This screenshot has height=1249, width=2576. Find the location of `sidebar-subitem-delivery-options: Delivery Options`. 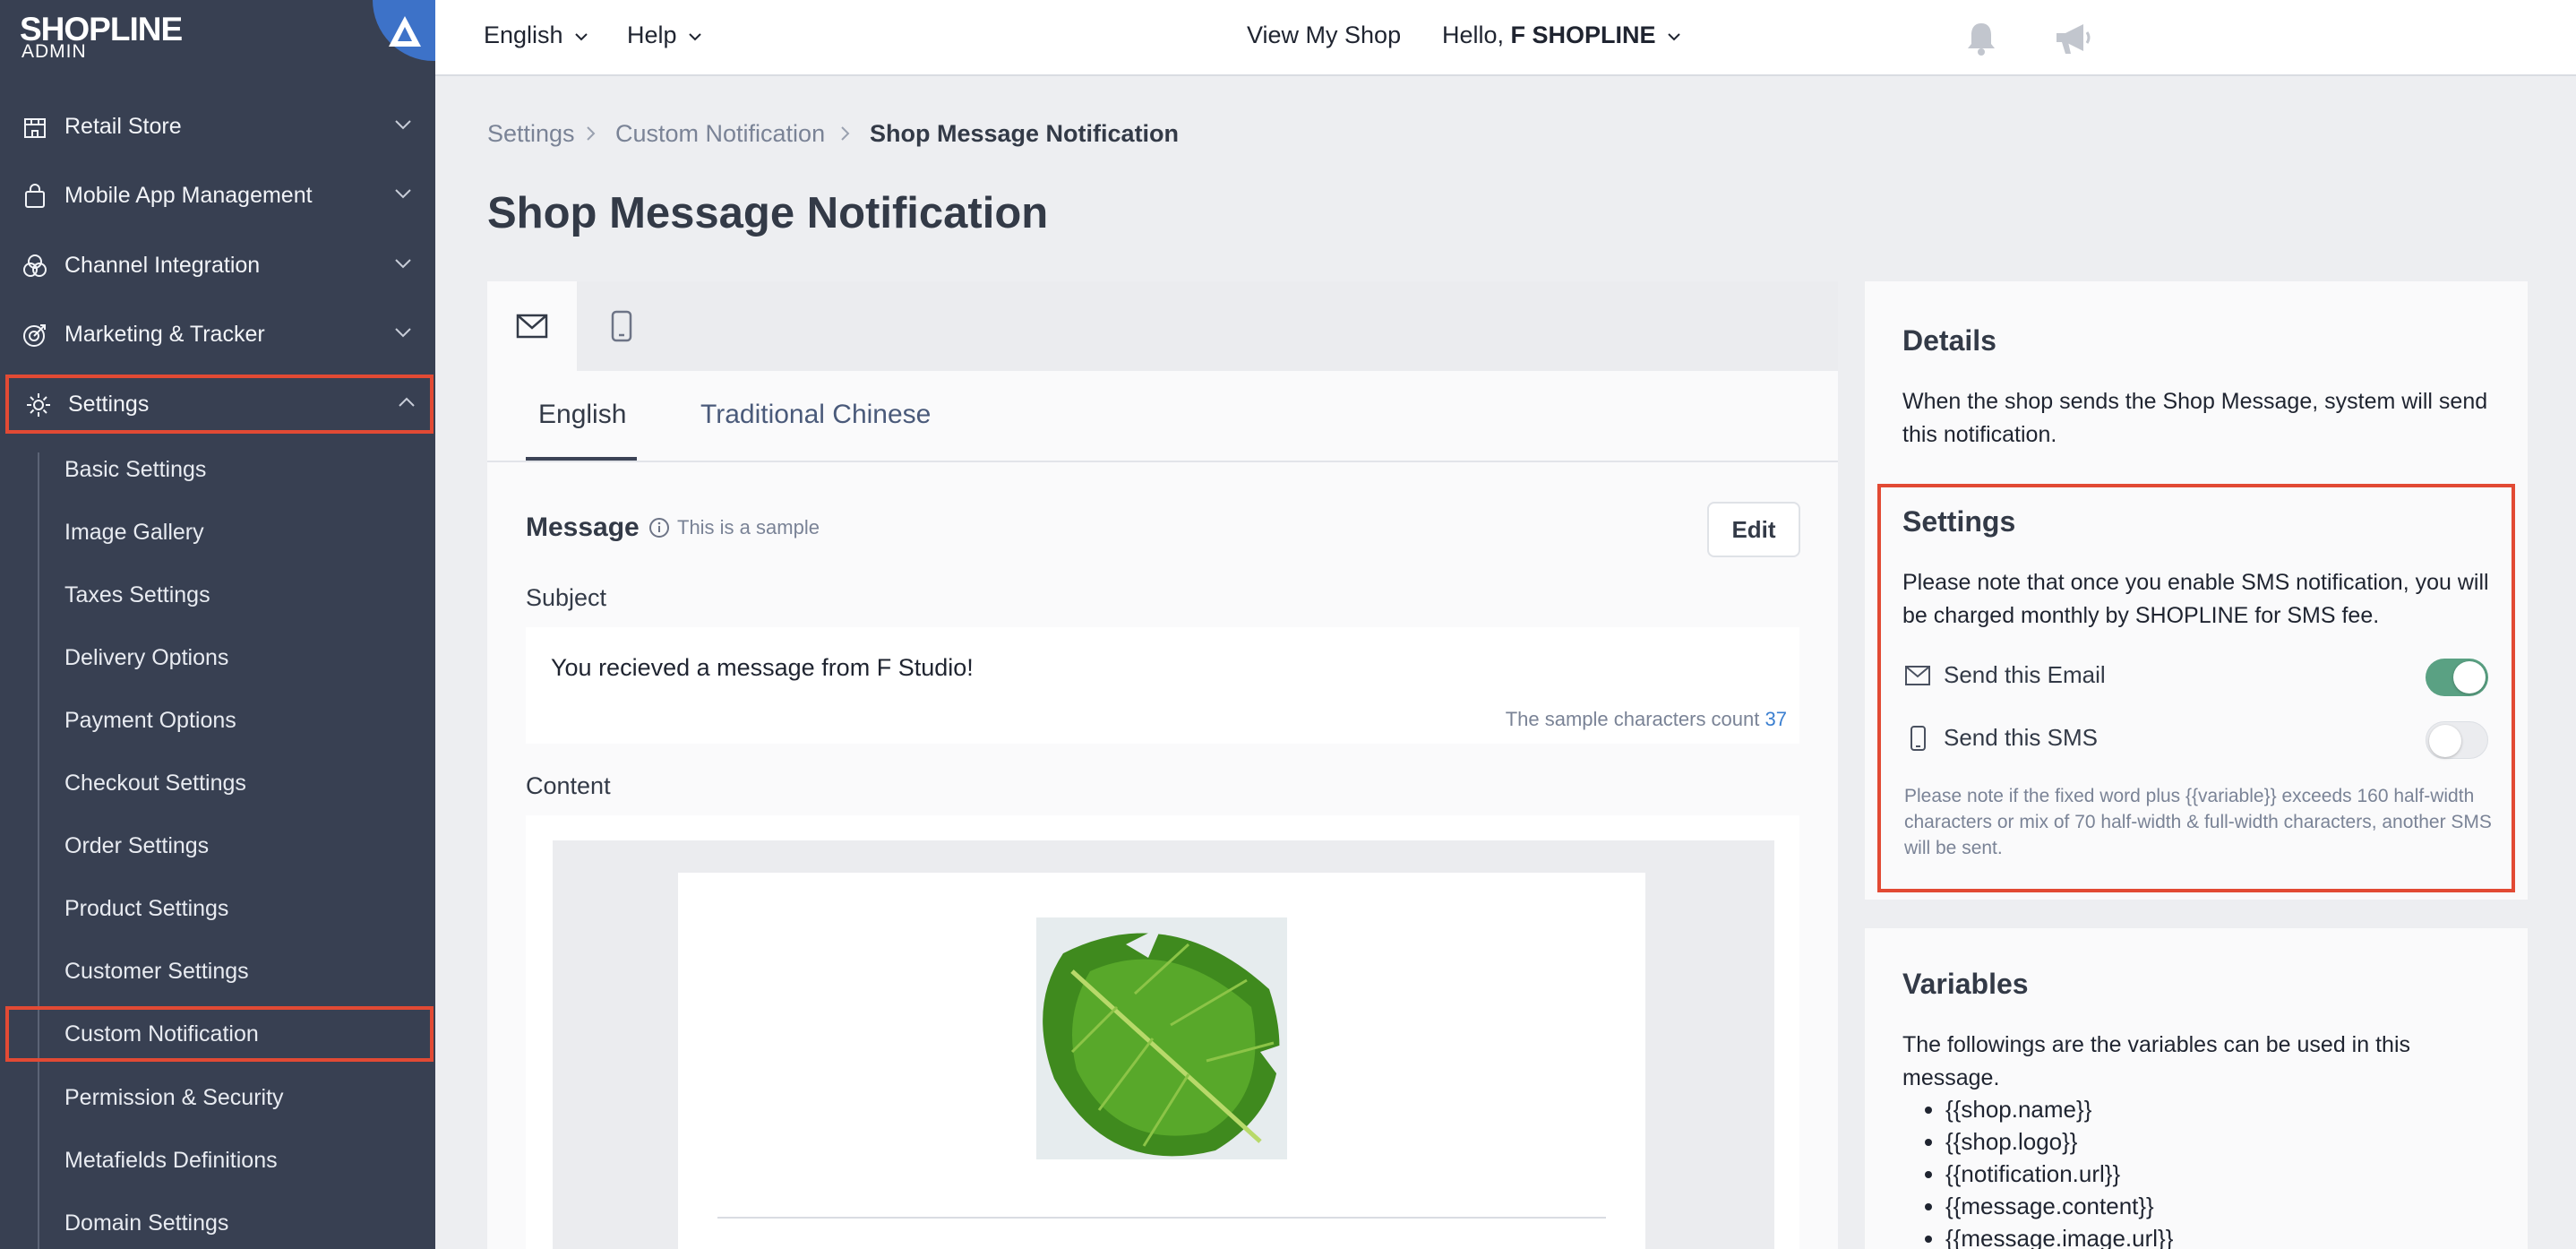

sidebar-subitem-delivery-options: Delivery Options is located at coordinates (146, 658).